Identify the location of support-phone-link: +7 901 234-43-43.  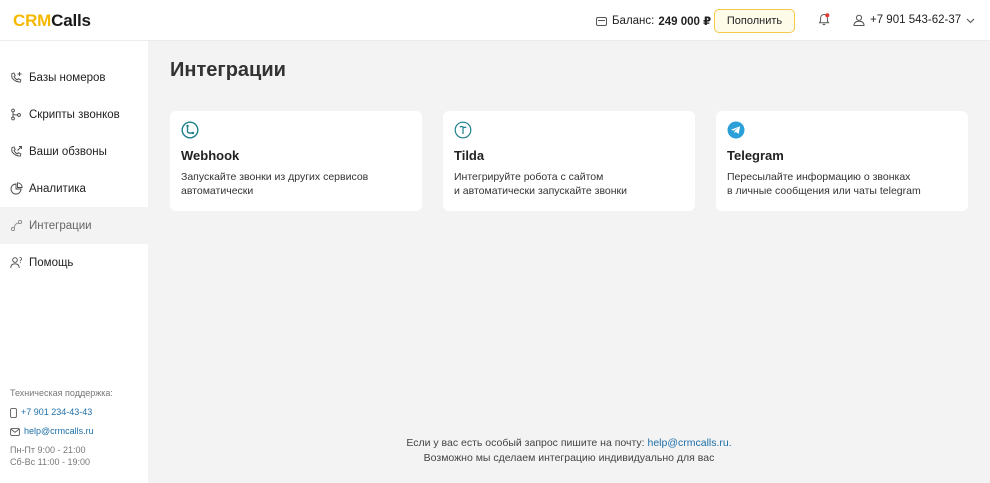
(61, 412).